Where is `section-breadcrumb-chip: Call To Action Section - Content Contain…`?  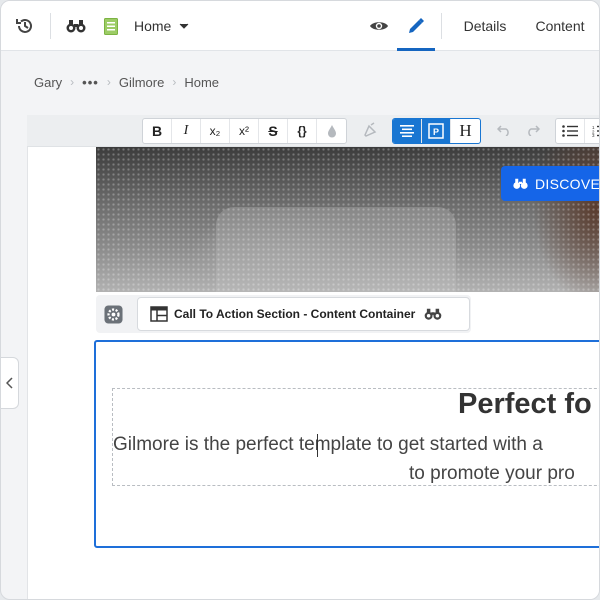
section-breadcrumb-chip: Call To Action Section - Content Contain… is located at coordinates (303, 314).